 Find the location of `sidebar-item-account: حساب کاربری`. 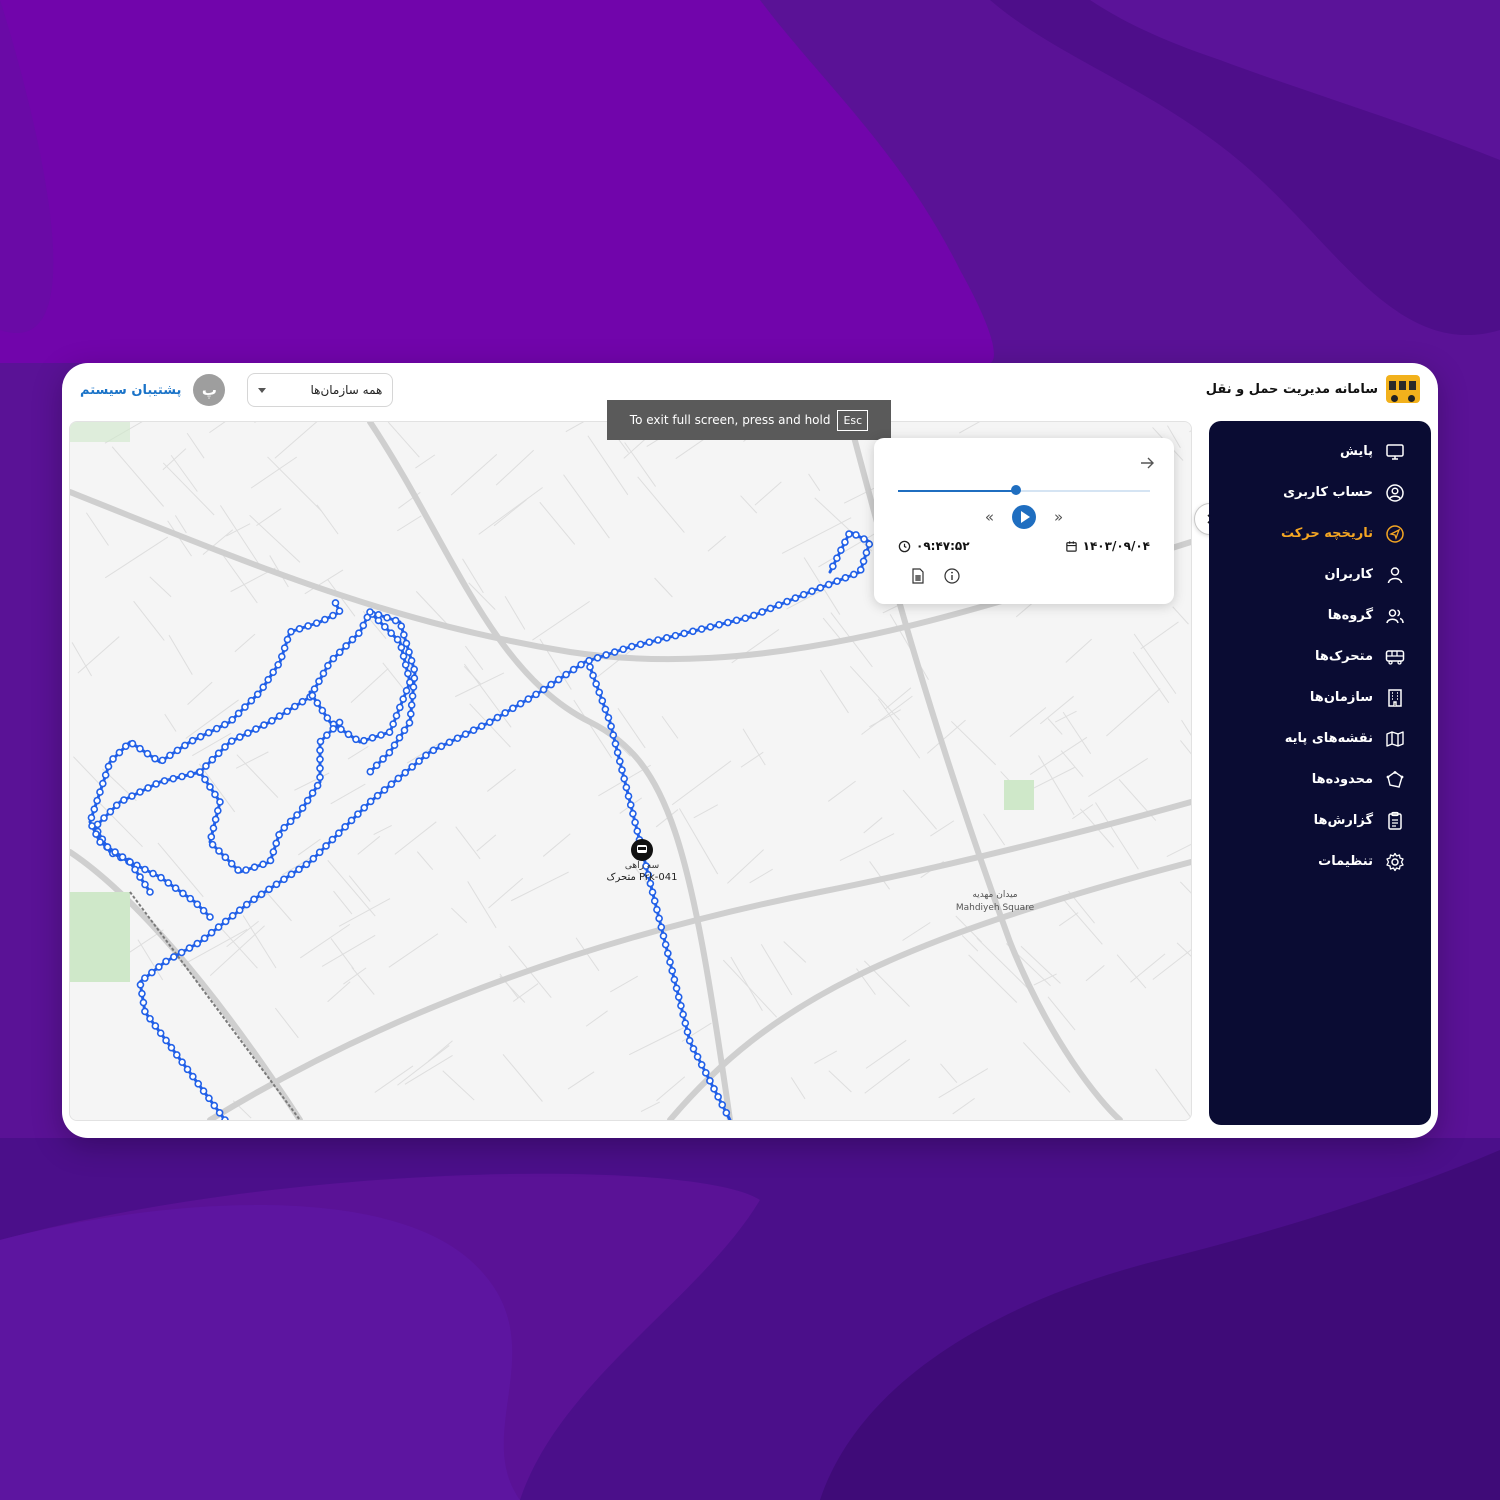

sidebar-item-account: حساب کاربری is located at coordinates (1315, 492).